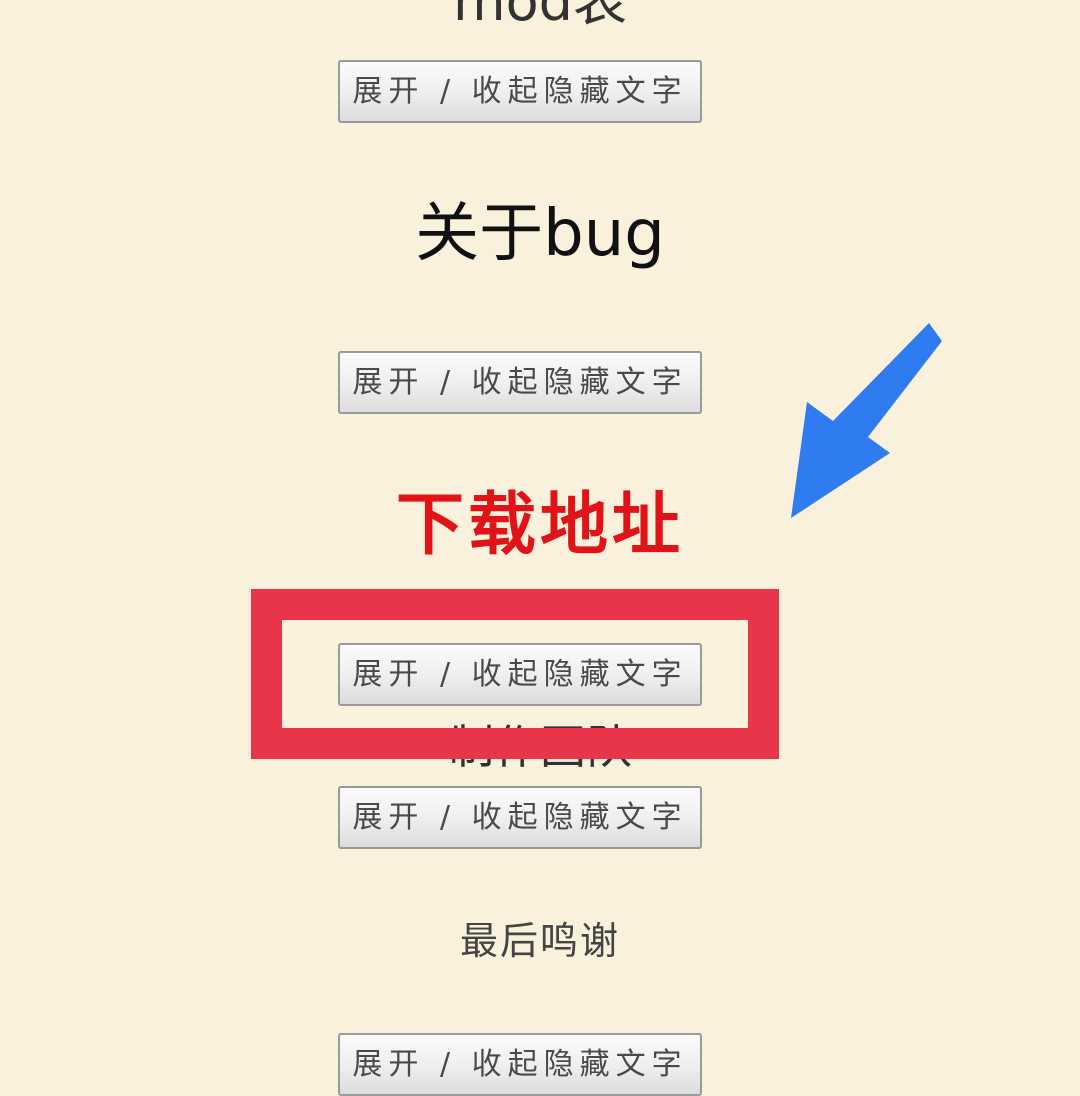 The image size is (1080, 1096). Describe the element at coordinates (539, 941) in the screenshot. I see `section-heading-thanks: 最后鸣谢` at that location.